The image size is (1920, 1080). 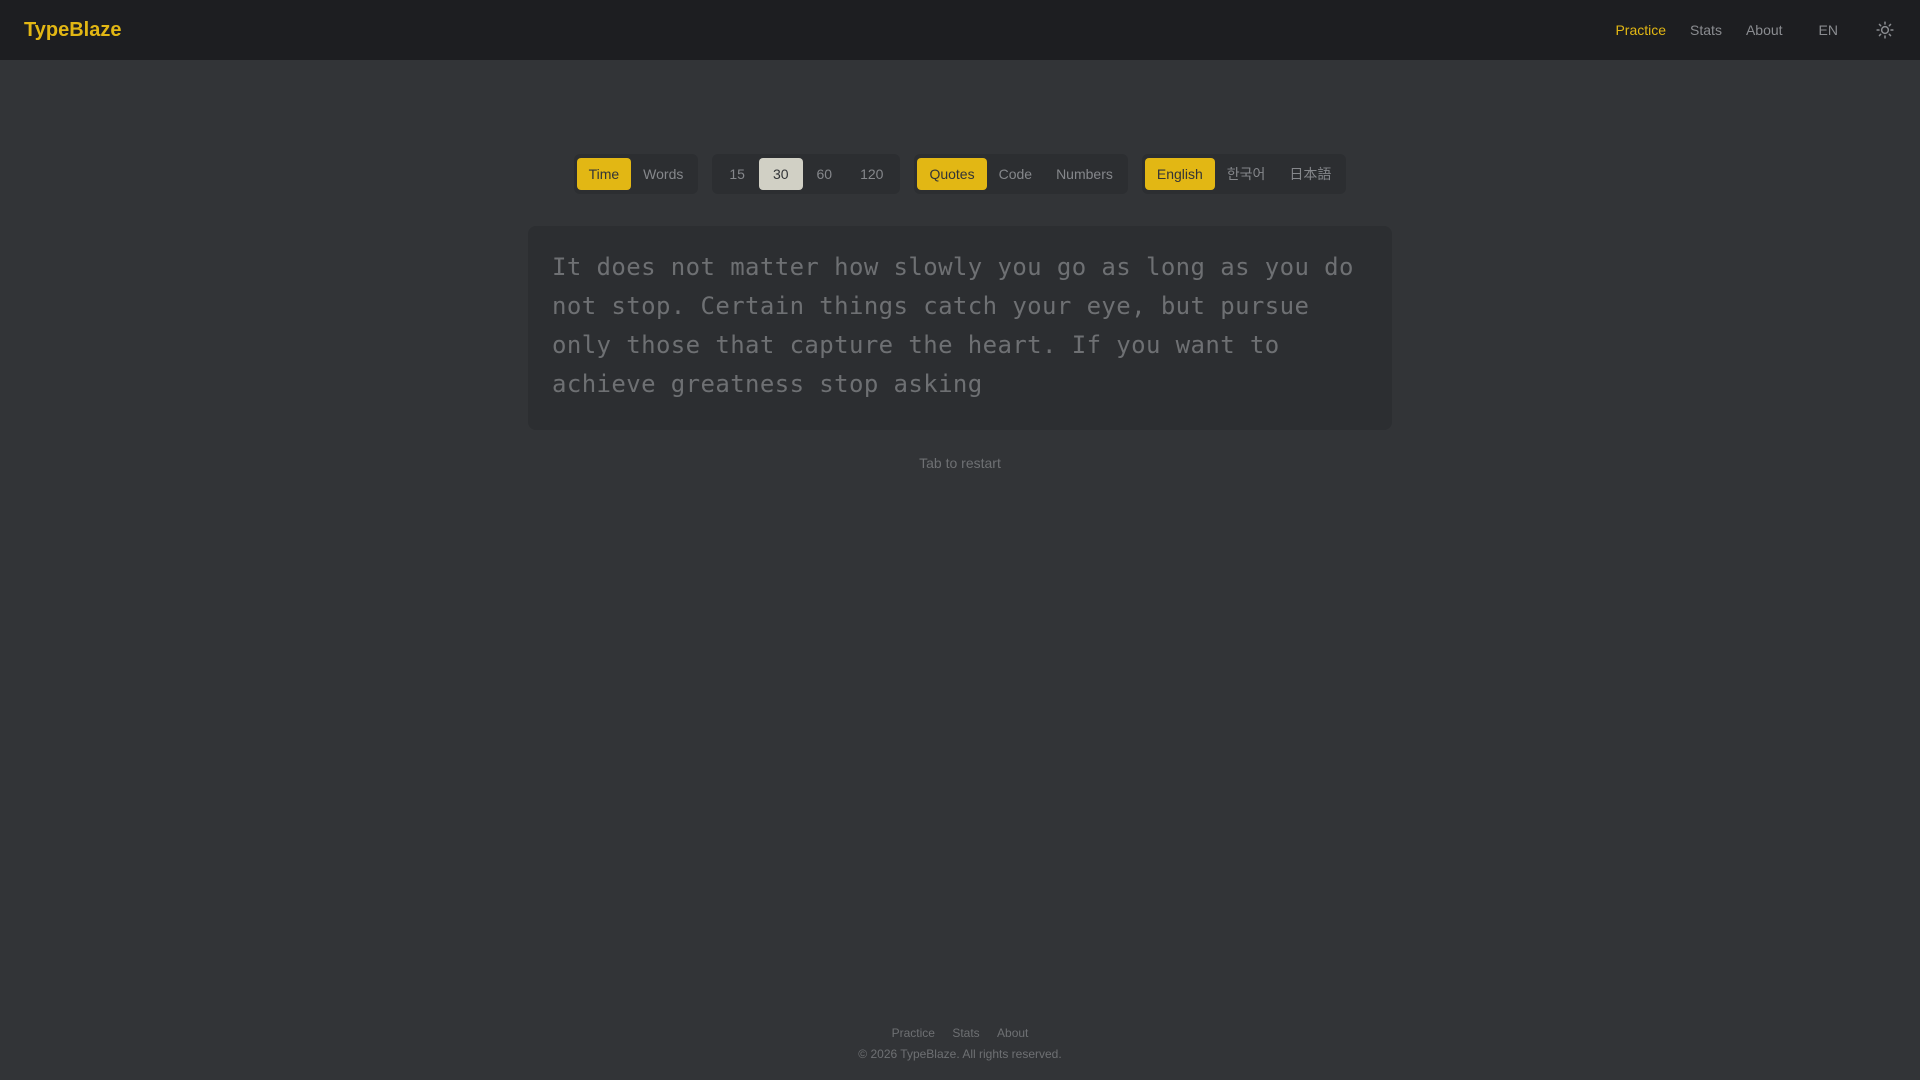 I want to click on app-logo: TypeBlaze, so click(x=72, y=30).